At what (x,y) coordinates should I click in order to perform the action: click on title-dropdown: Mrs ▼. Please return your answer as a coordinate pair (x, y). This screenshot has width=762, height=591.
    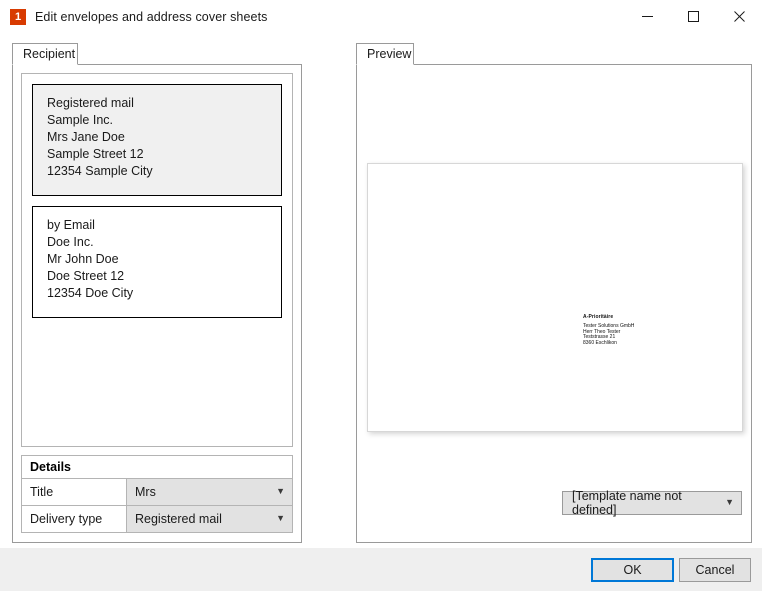
    Looking at the image, I should click on (209, 492).